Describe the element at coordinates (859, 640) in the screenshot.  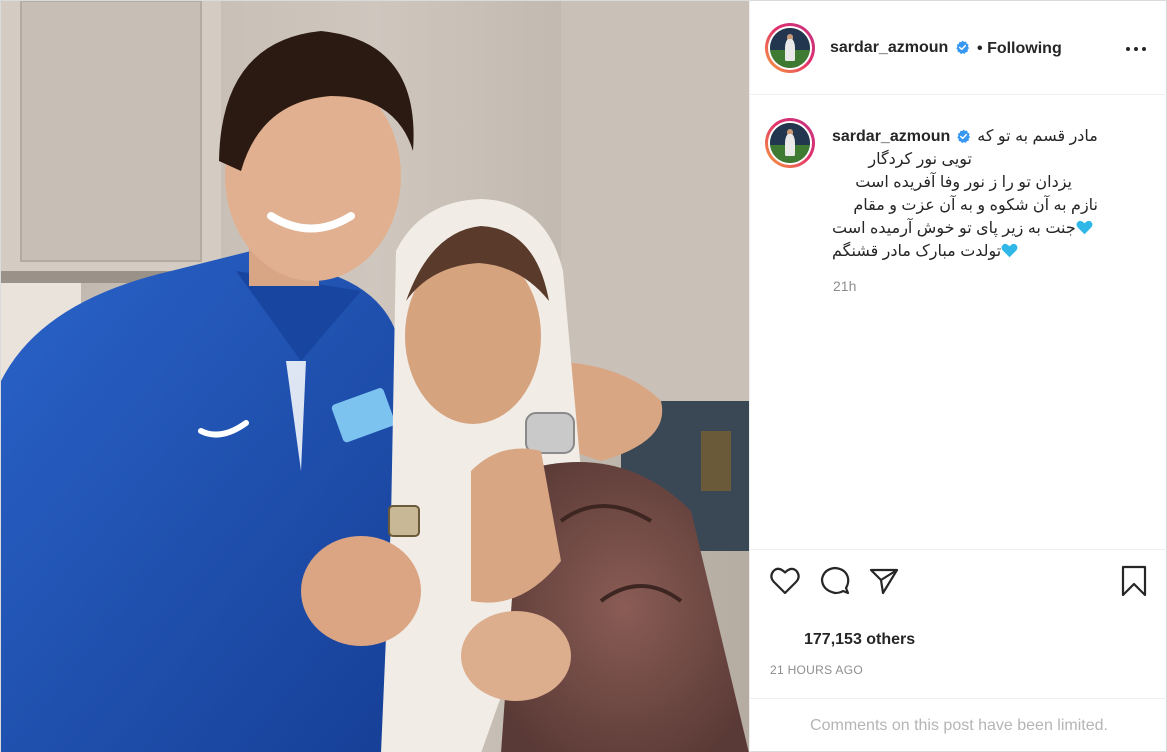
I see `likes-count: 177,153 others` at that location.